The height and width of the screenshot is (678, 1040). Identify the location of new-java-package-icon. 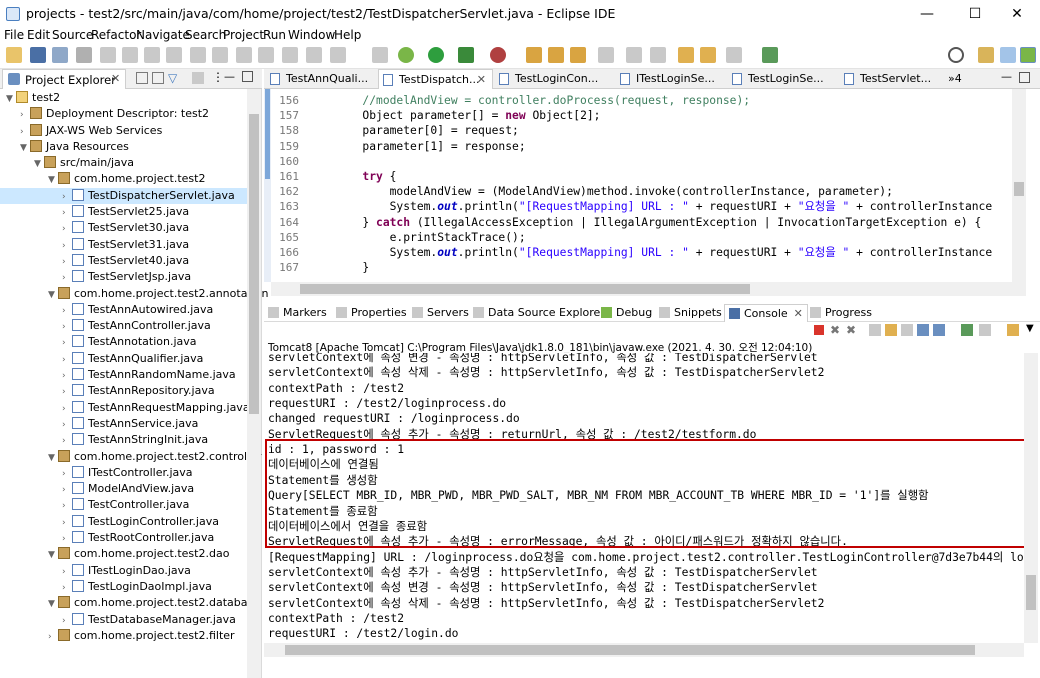
(534, 55).